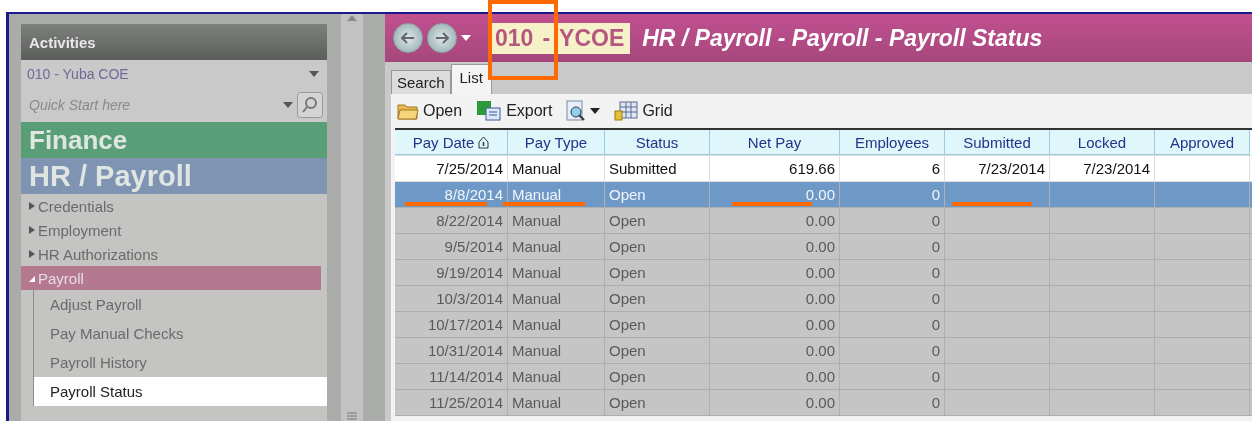  What do you see at coordinates (153, 105) in the screenshot?
I see `quick-start-input: Quick Start here` at bounding box center [153, 105].